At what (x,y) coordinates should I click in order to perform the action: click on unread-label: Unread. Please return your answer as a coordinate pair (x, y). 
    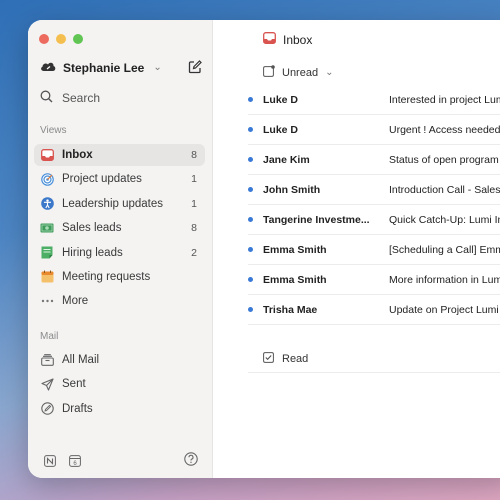
    Looking at the image, I should click on (300, 72).